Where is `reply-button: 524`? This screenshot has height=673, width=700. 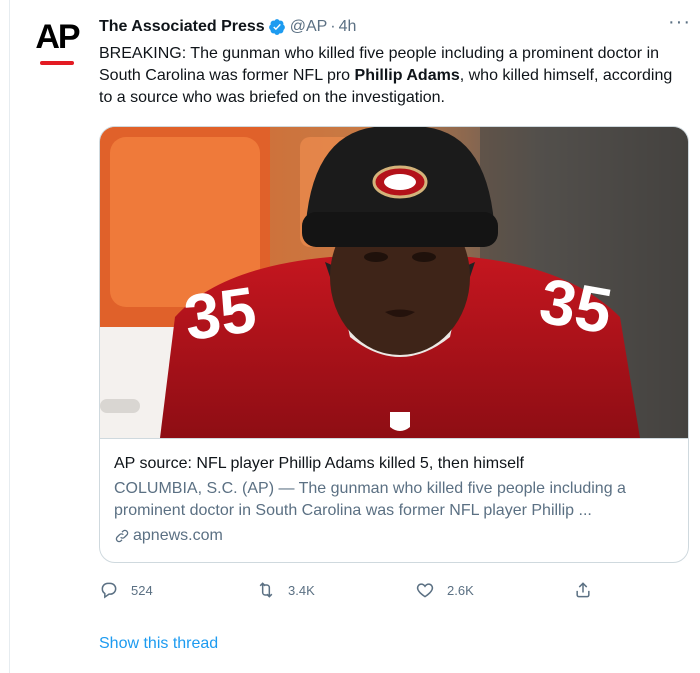 reply-button: 524 is located at coordinates (126, 590).